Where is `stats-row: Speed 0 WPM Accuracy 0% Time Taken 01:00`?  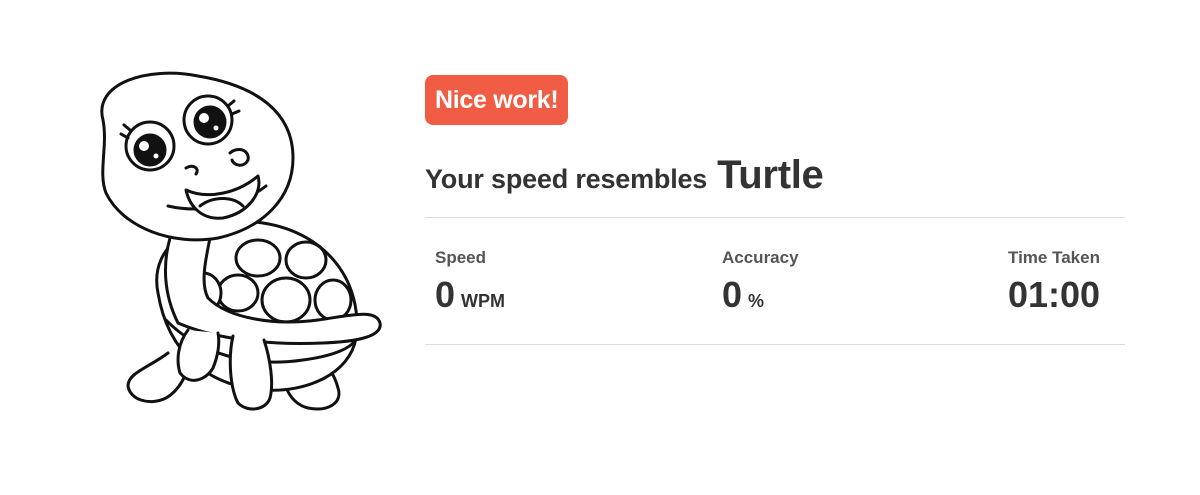 stats-row: Speed 0 WPM Accuracy 0% Time Taken 01:00 is located at coordinates (775, 281).